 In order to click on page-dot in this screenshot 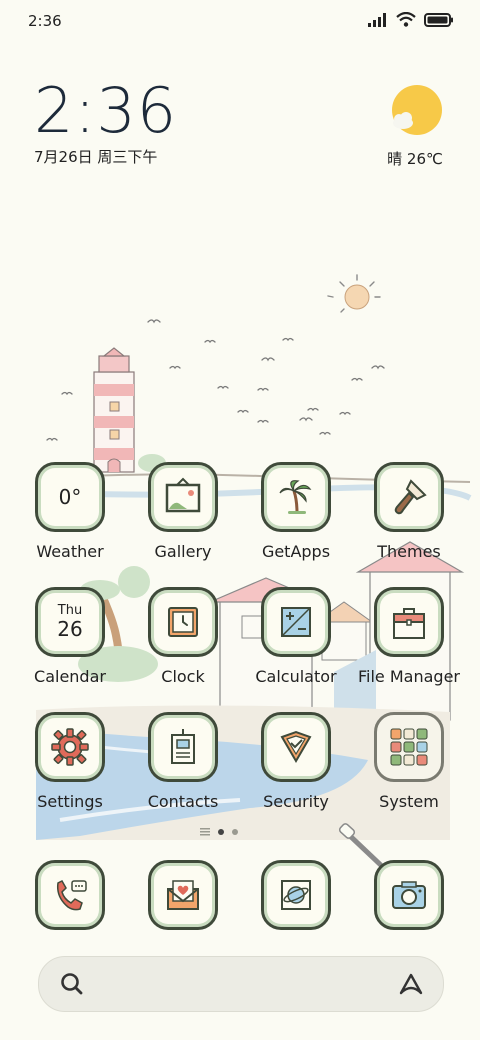, I will do `click(235, 832)`.